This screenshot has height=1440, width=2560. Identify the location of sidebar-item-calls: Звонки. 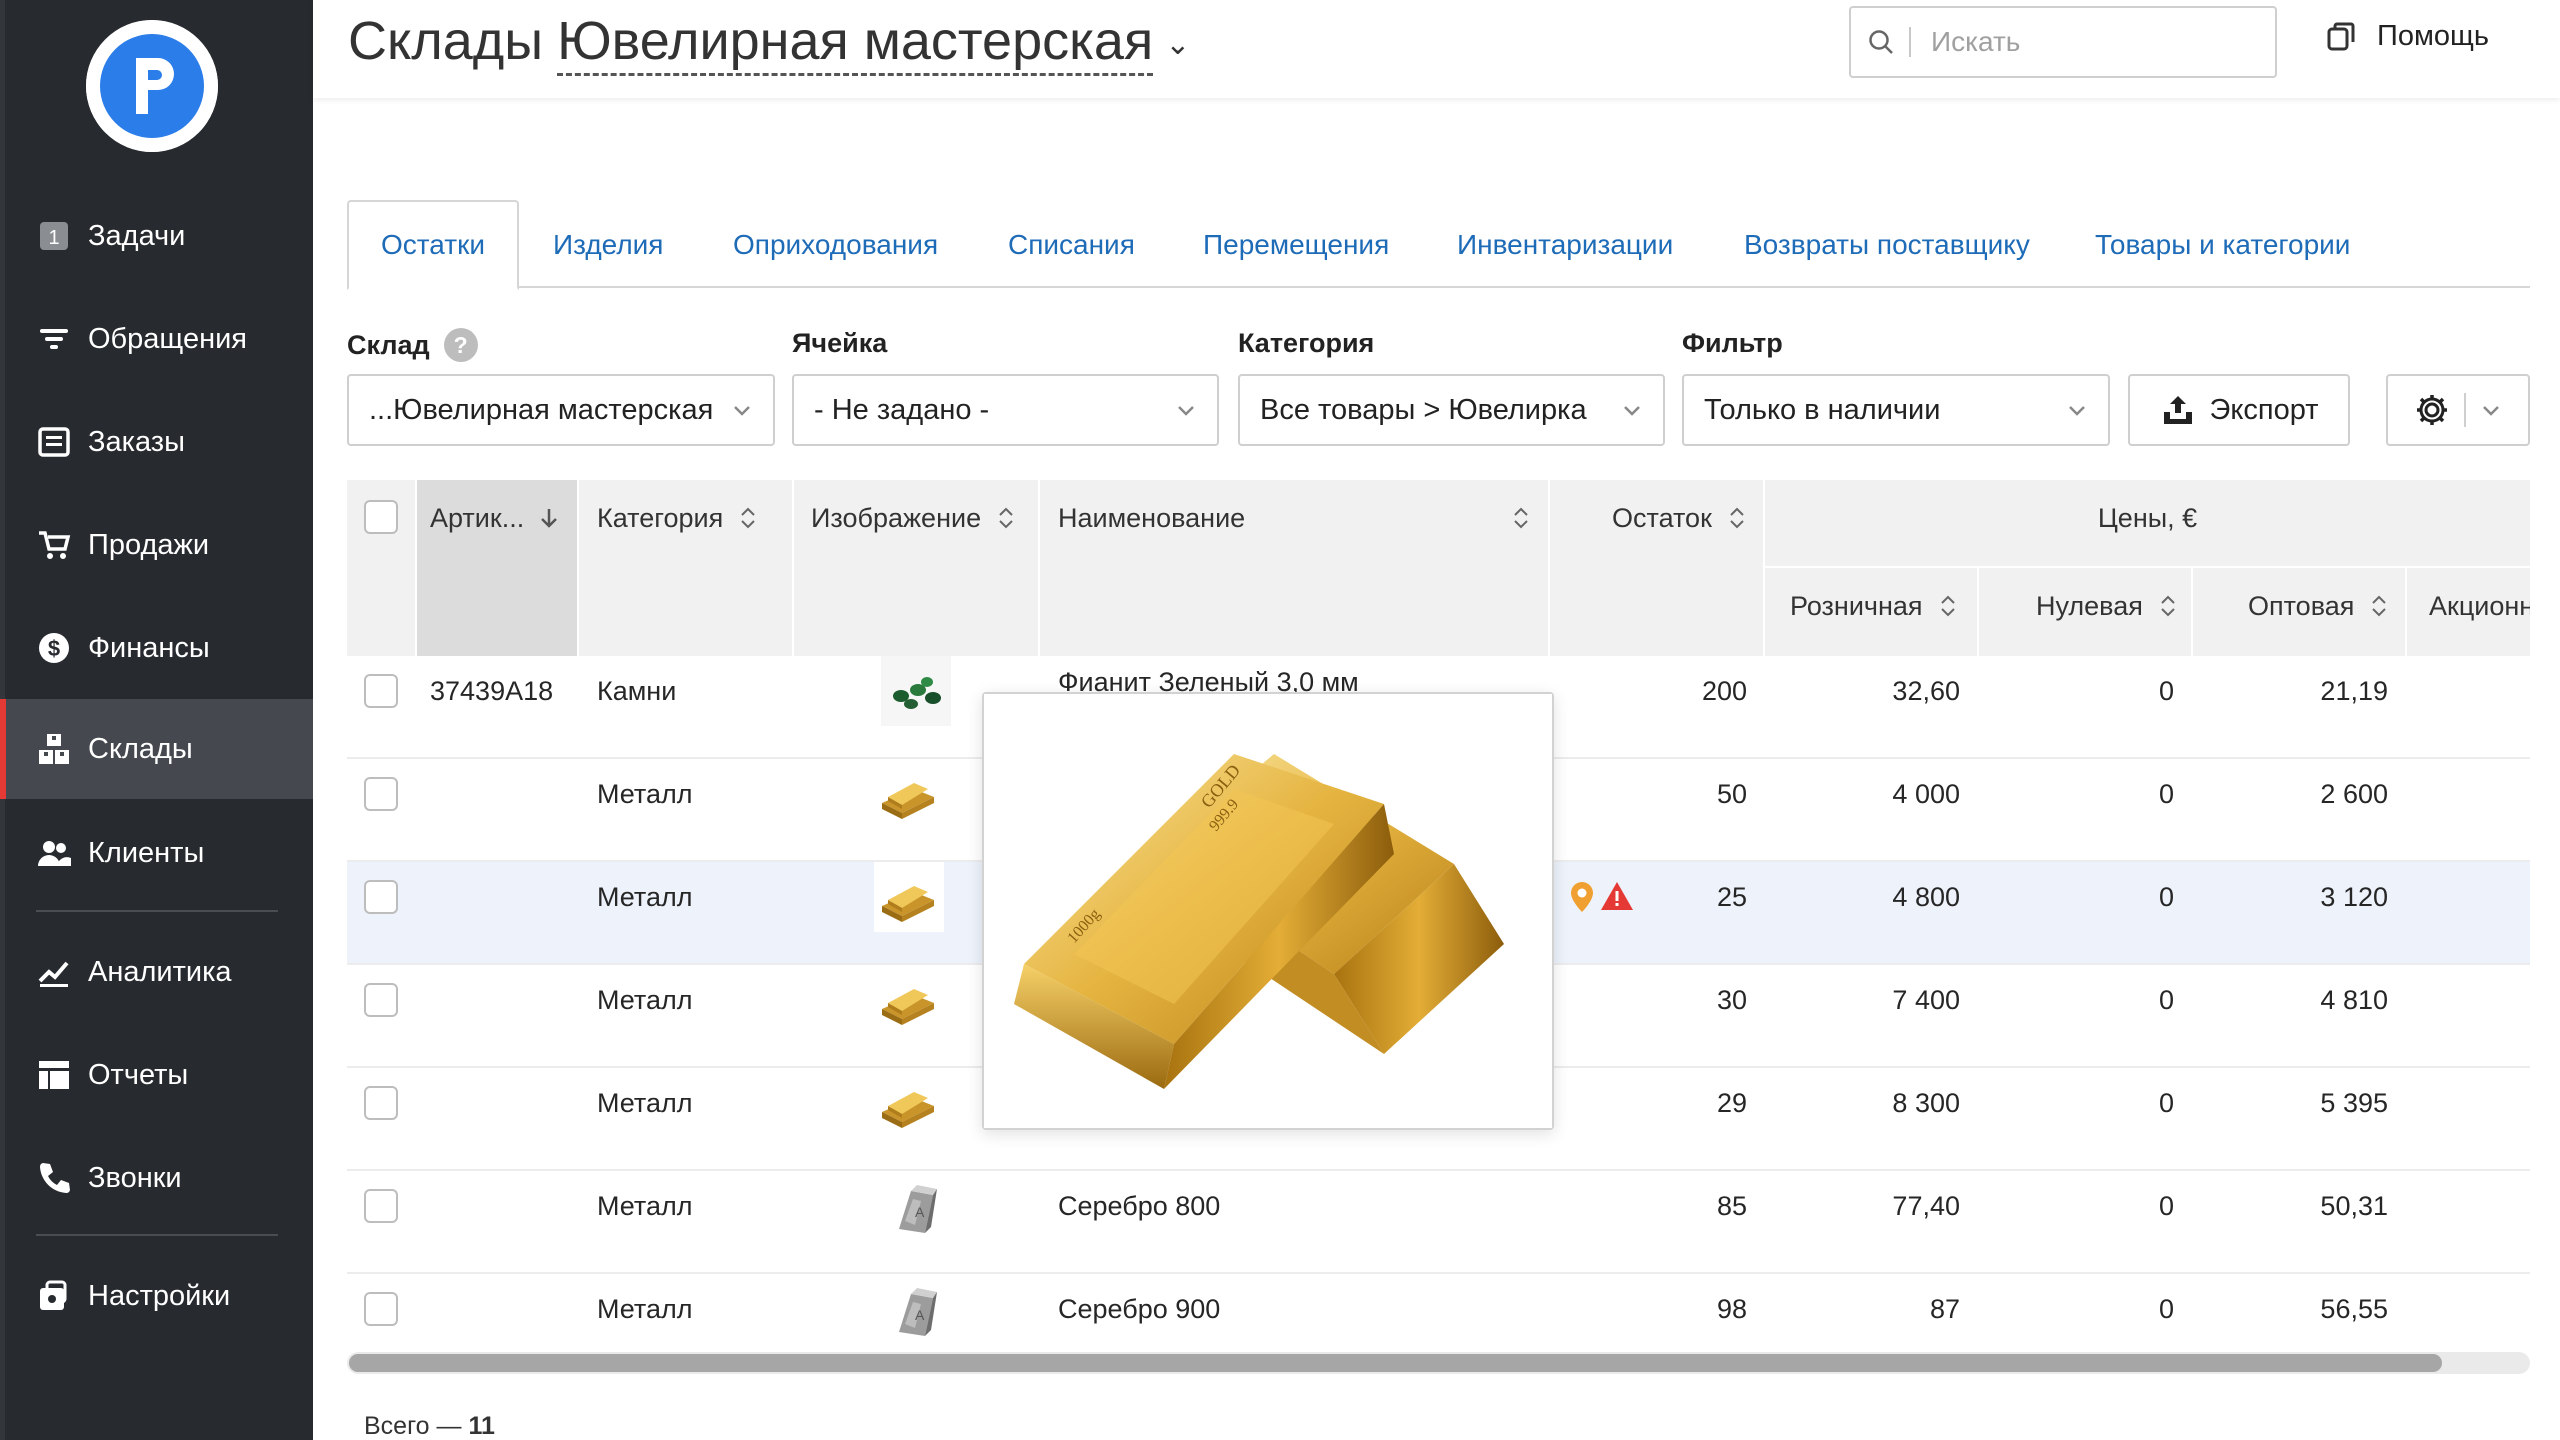
(156, 1178).